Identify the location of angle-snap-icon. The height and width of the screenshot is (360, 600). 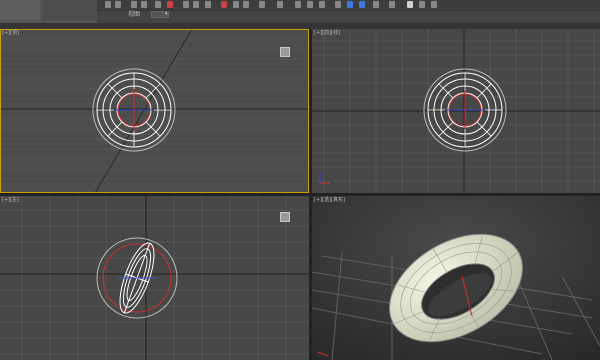
(310, 4).